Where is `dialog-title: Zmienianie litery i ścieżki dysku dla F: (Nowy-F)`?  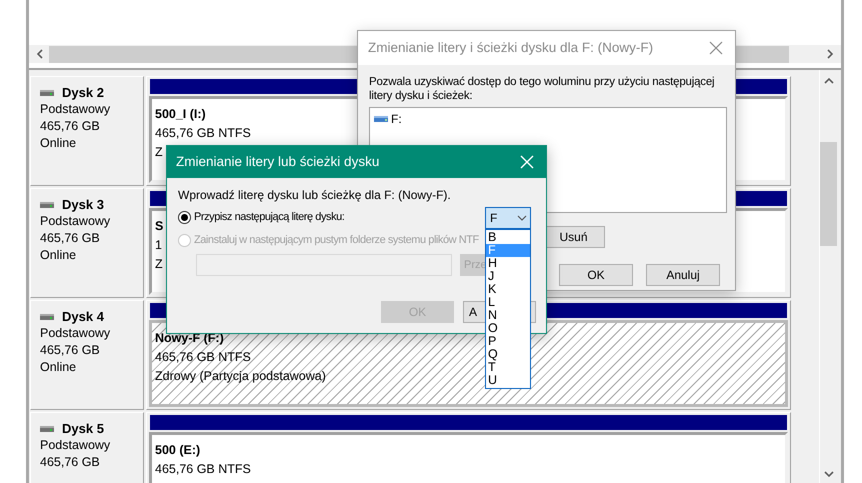 dialog-title: Zmienianie litery i ścieżki dysku dla F: (Nowy-F) is located at coordinates (511, 47).